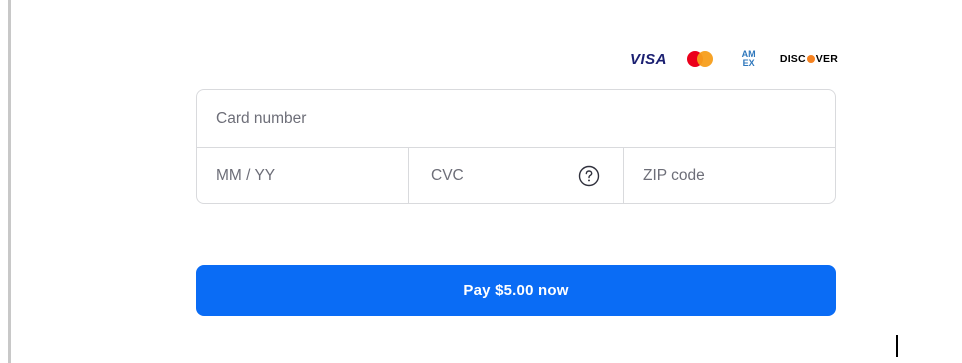  What do you see at coordinates (516, 290) in the screenshot?
I see `pay-button: Pay $5.00 now` at bounding box center [516, 290].